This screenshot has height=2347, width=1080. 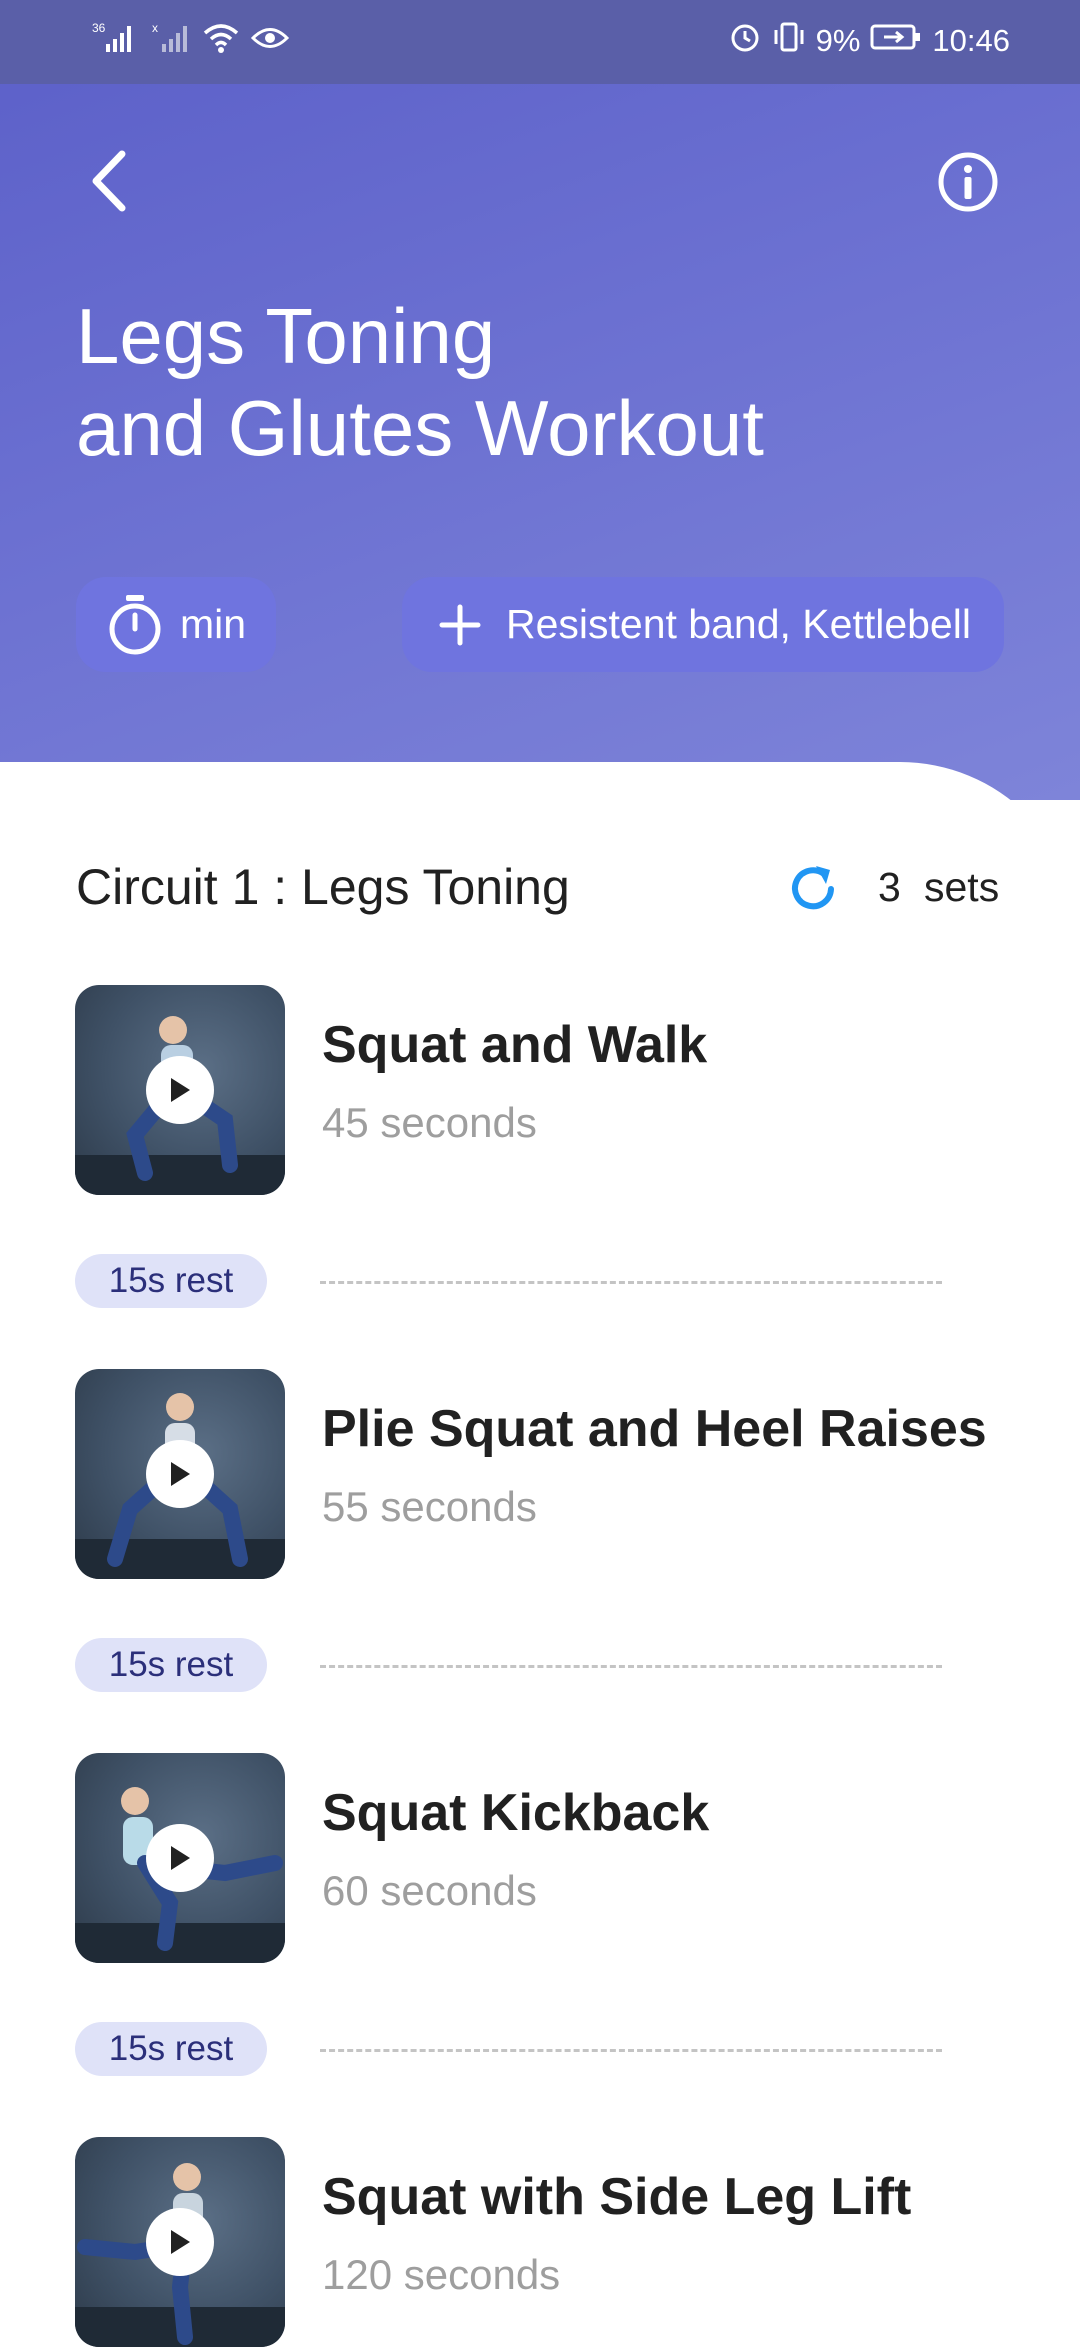 What do you see at coordinates (962, 887) in the screenshot?
I see `sets-label: sets` at bounding box center [962, 887].